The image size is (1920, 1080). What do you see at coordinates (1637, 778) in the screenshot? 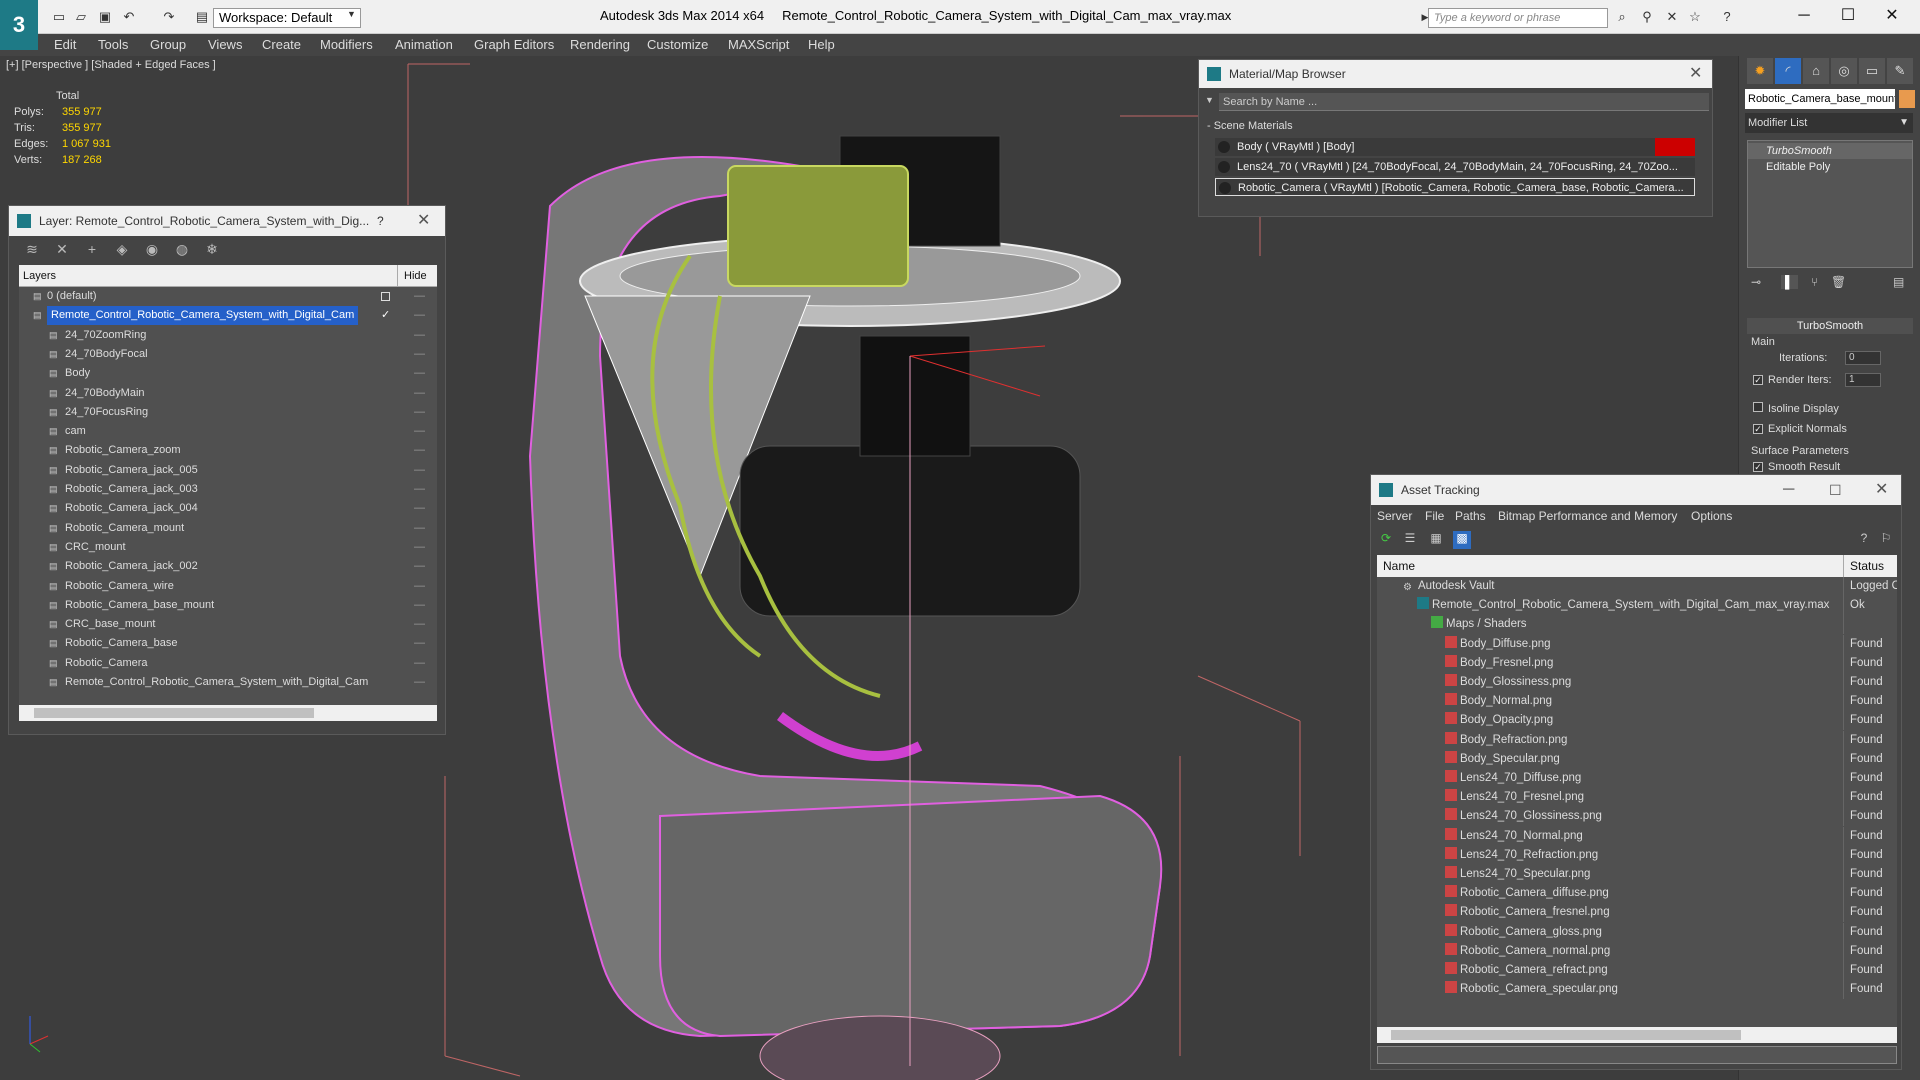
I see `asset-row: Lens24_70_Diffuse.png Found` at bounding box center [1637, 778].